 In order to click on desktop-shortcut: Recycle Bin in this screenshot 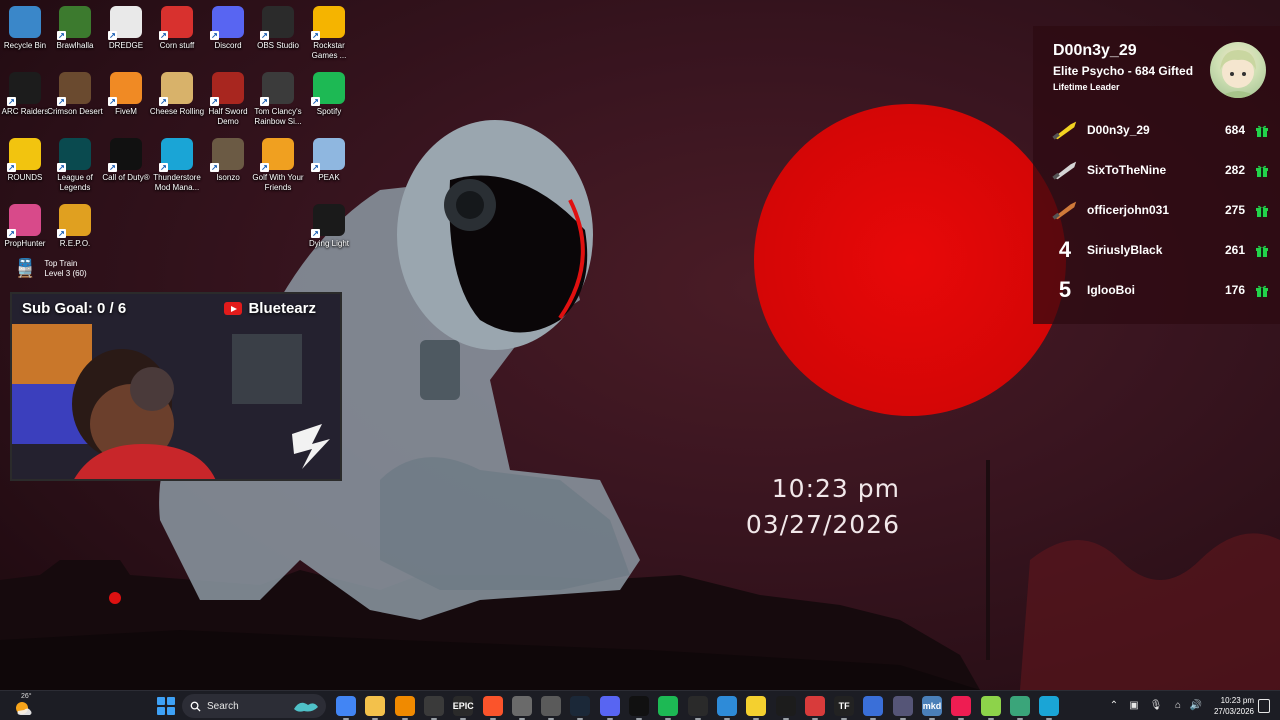, I will do `click(25, 28)`.